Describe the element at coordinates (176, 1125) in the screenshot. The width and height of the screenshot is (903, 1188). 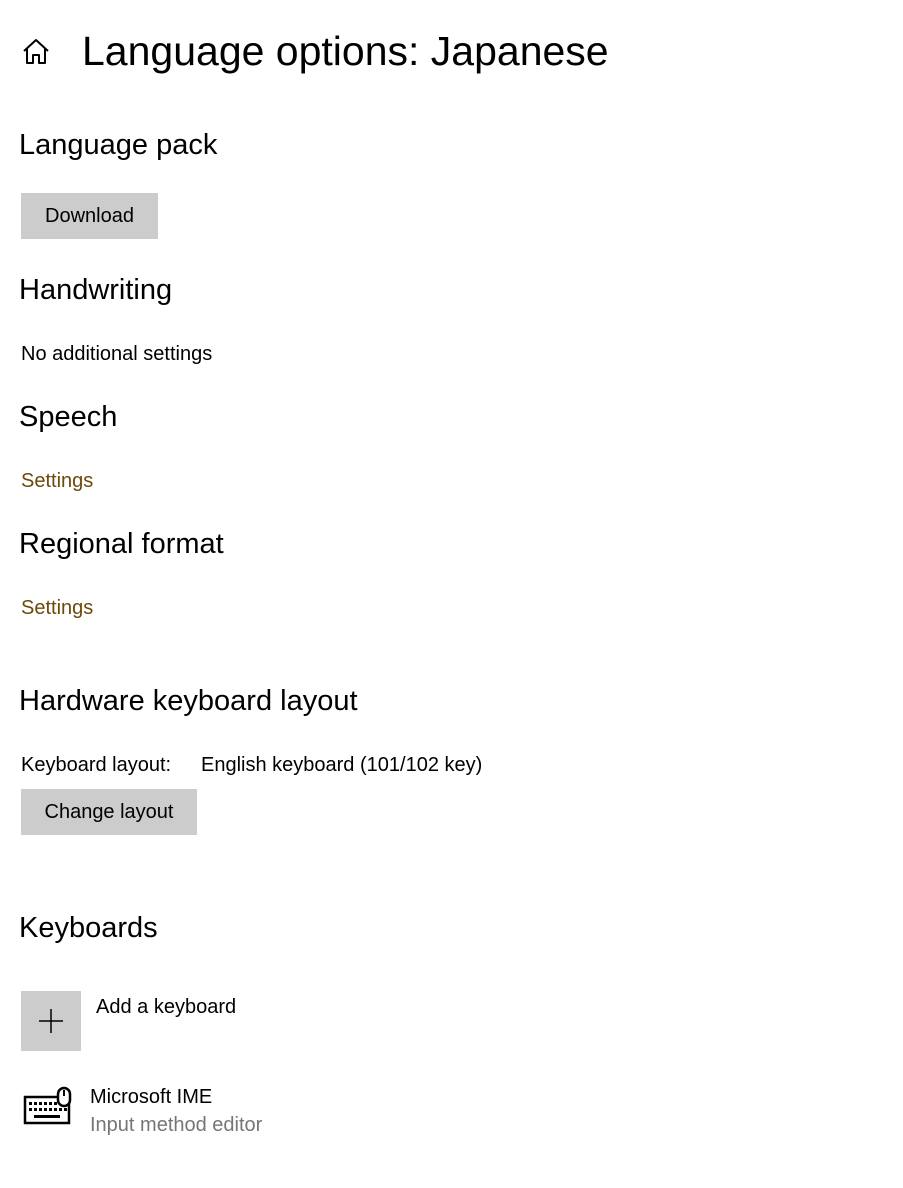
I see `keyboard-item-description: Input method editor` at that location.